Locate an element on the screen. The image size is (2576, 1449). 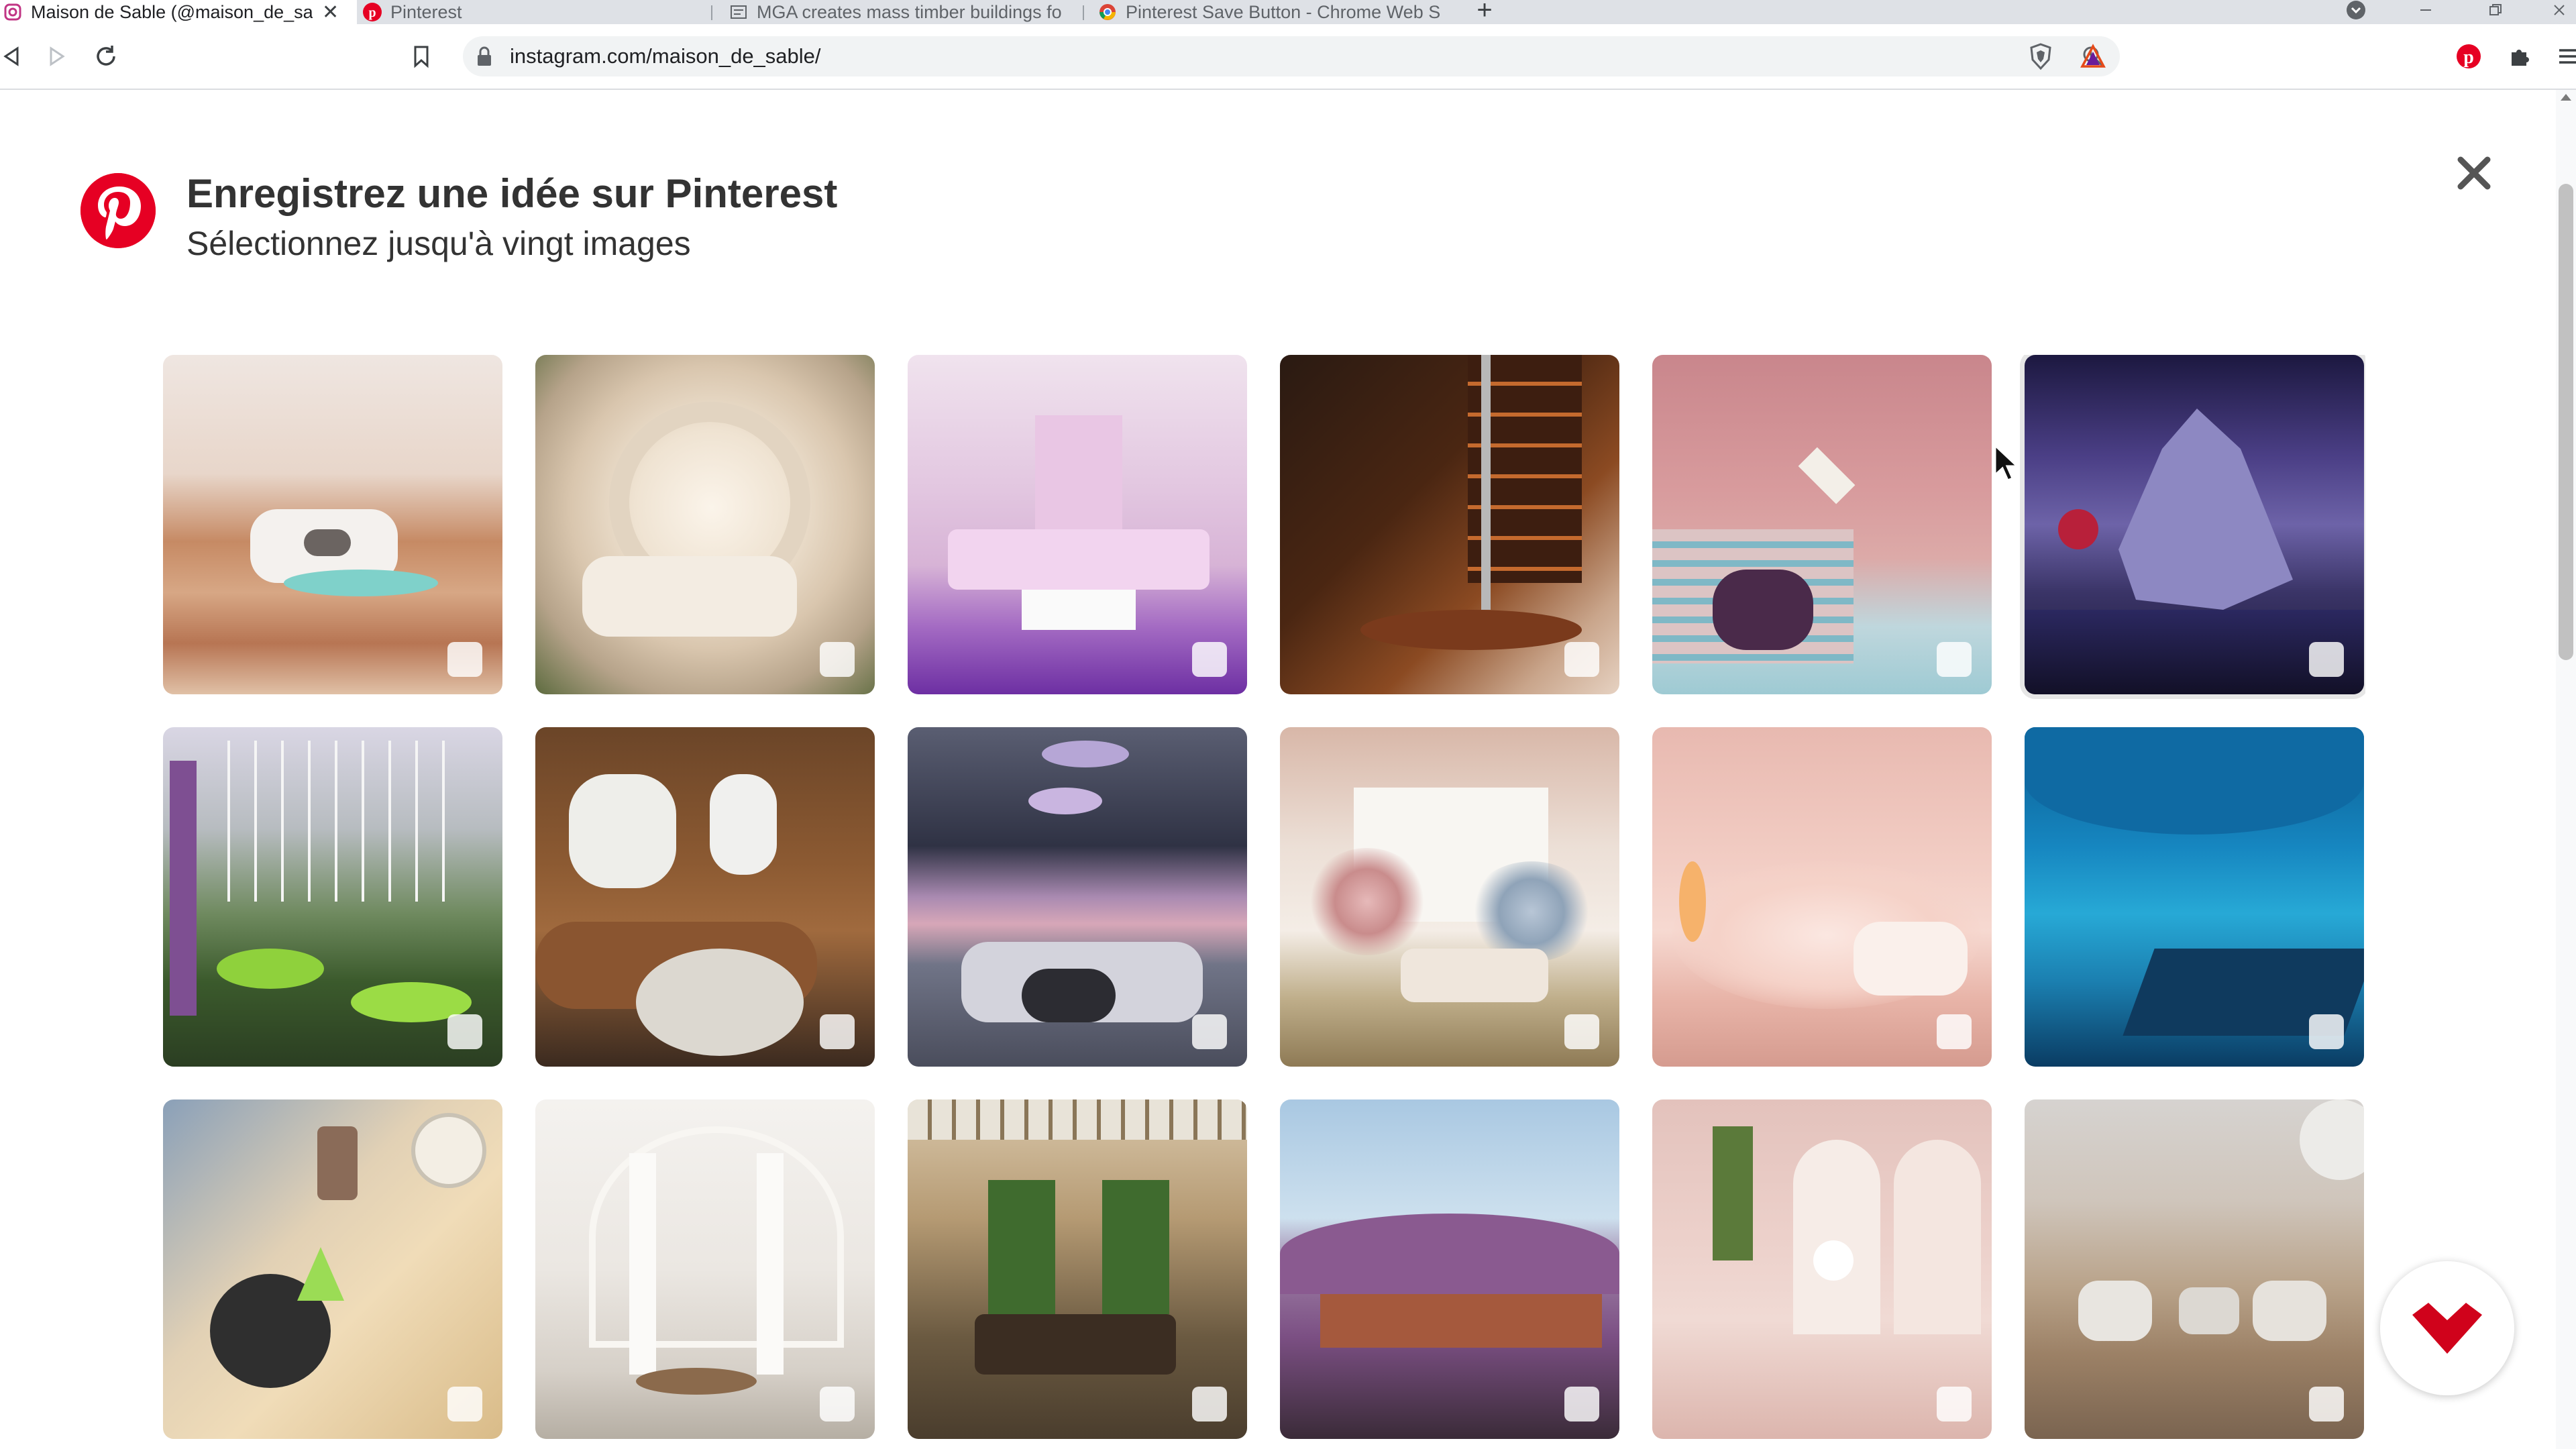
restore-icon is located at coordinates (2495, 10).